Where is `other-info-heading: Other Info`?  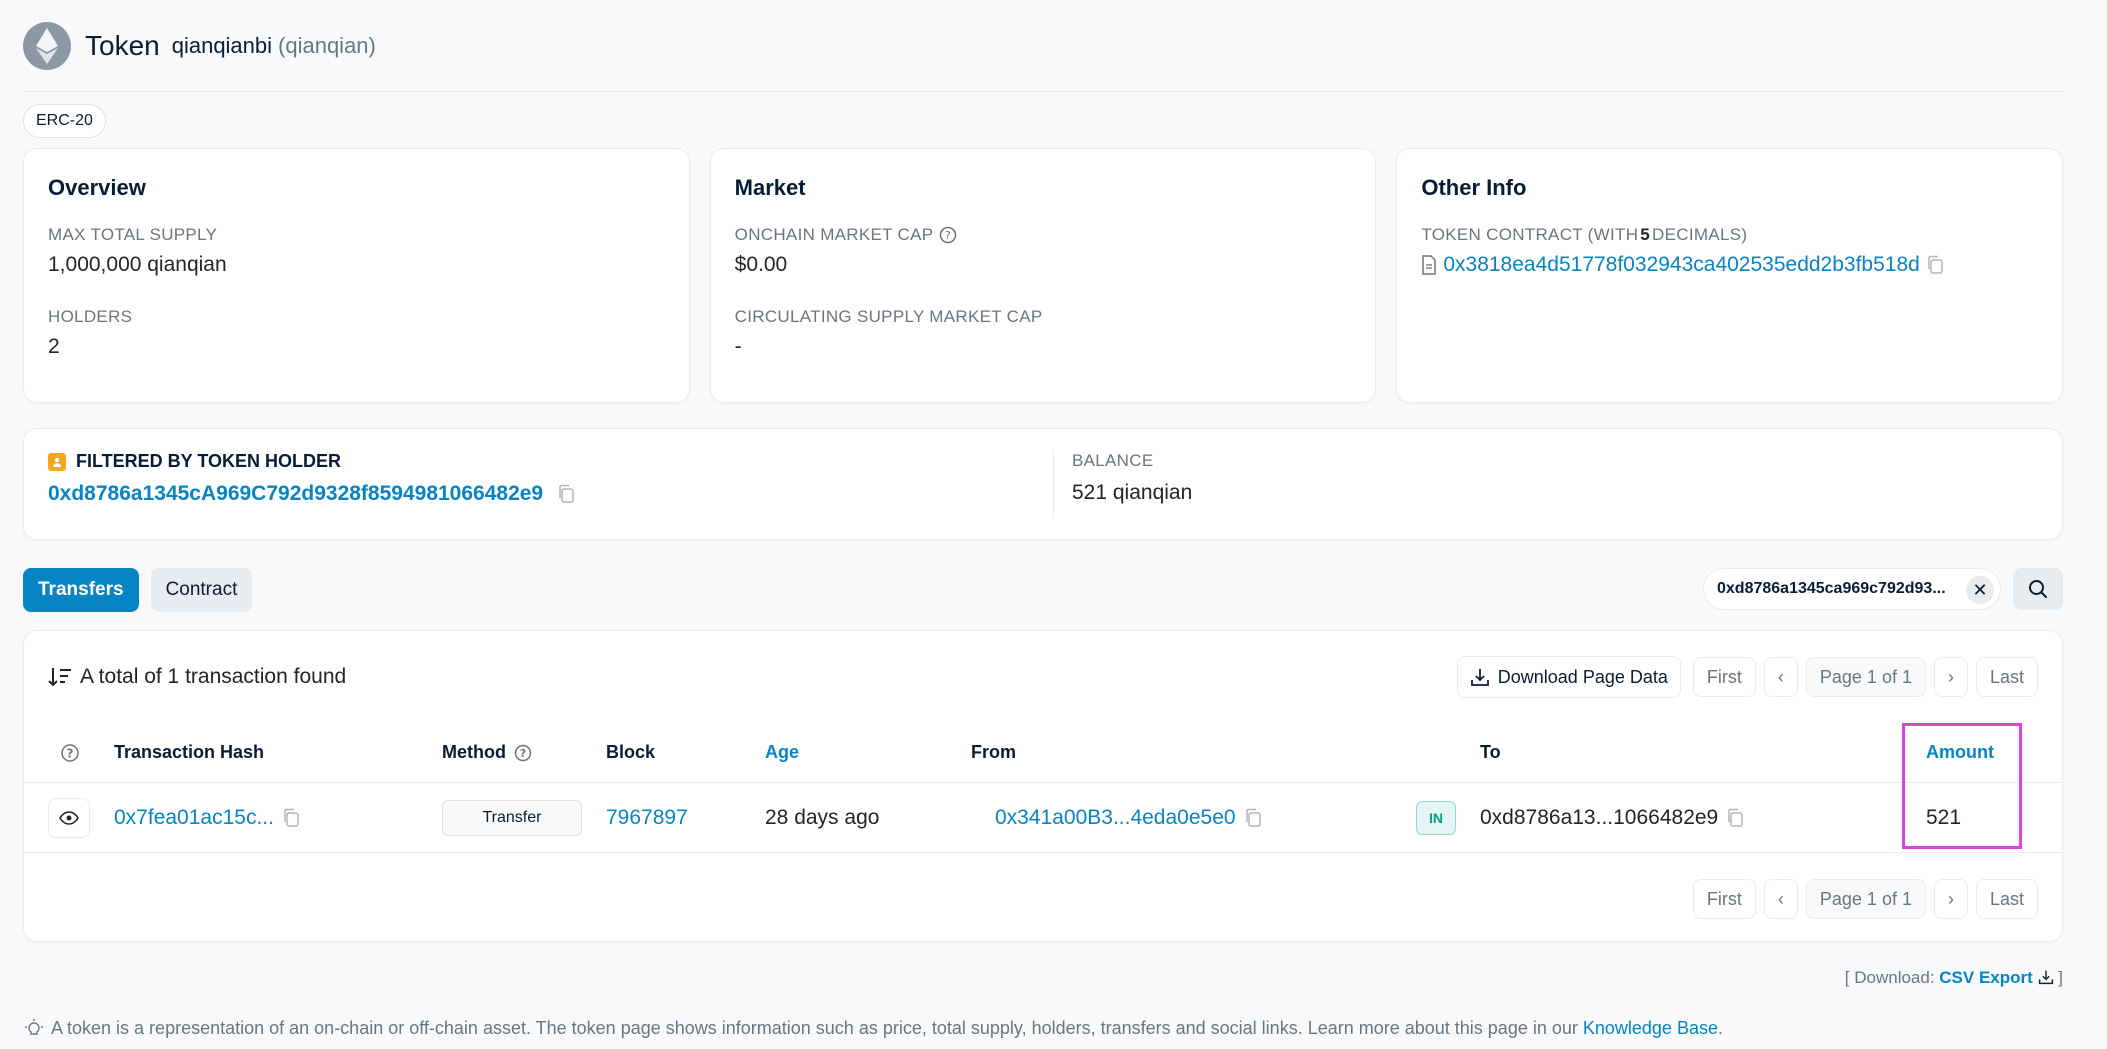 other-info-heading: Other Info is located at coordinates (1474, 187).